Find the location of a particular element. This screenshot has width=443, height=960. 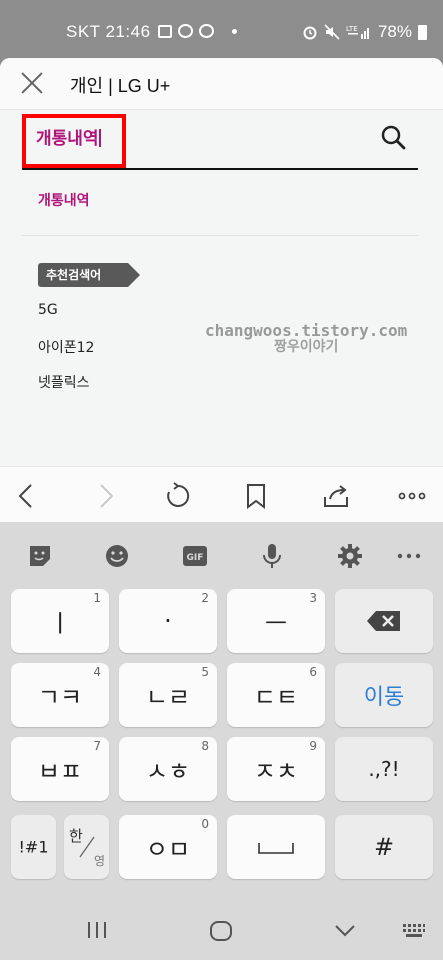

divider is located at coordinates (220, 235).